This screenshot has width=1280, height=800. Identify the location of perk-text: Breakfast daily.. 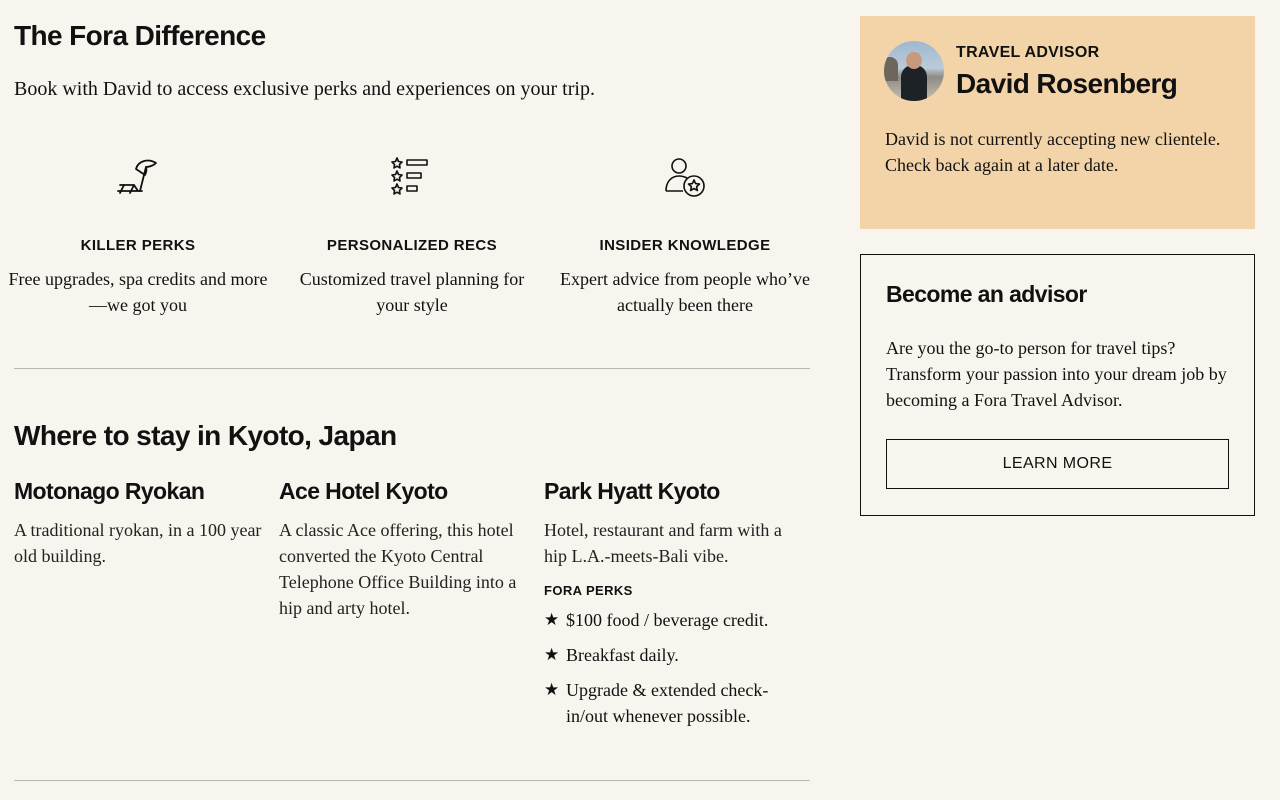
(622, 655).